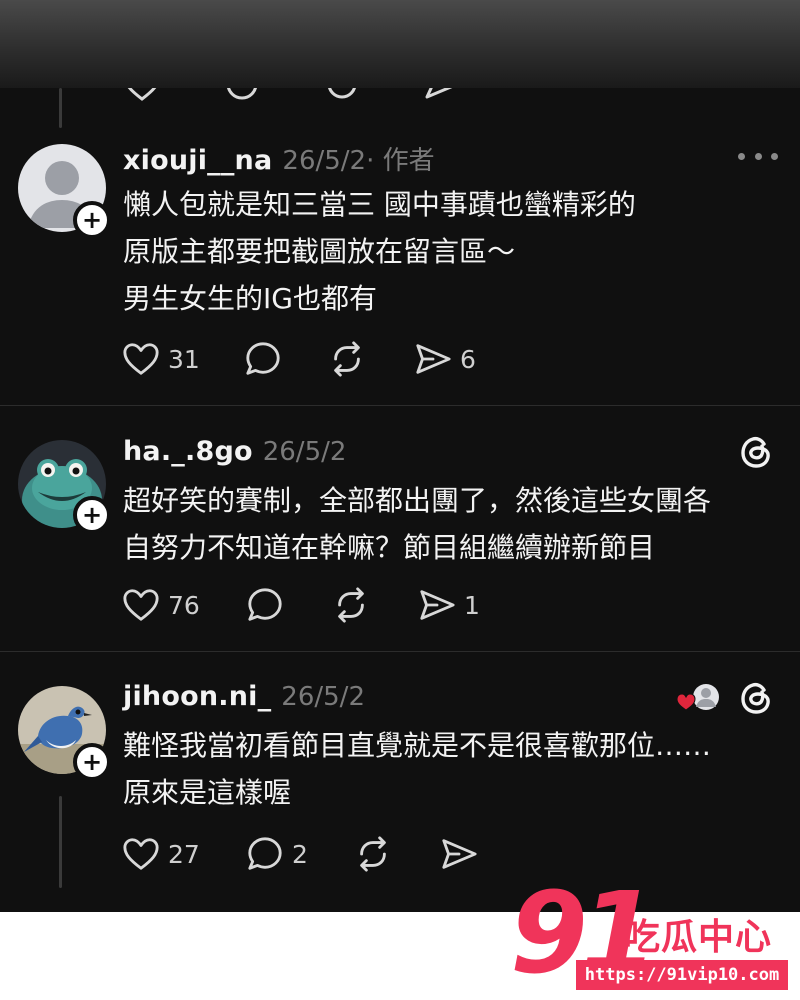  I want to click on like-button: 27, so click(184, 854).